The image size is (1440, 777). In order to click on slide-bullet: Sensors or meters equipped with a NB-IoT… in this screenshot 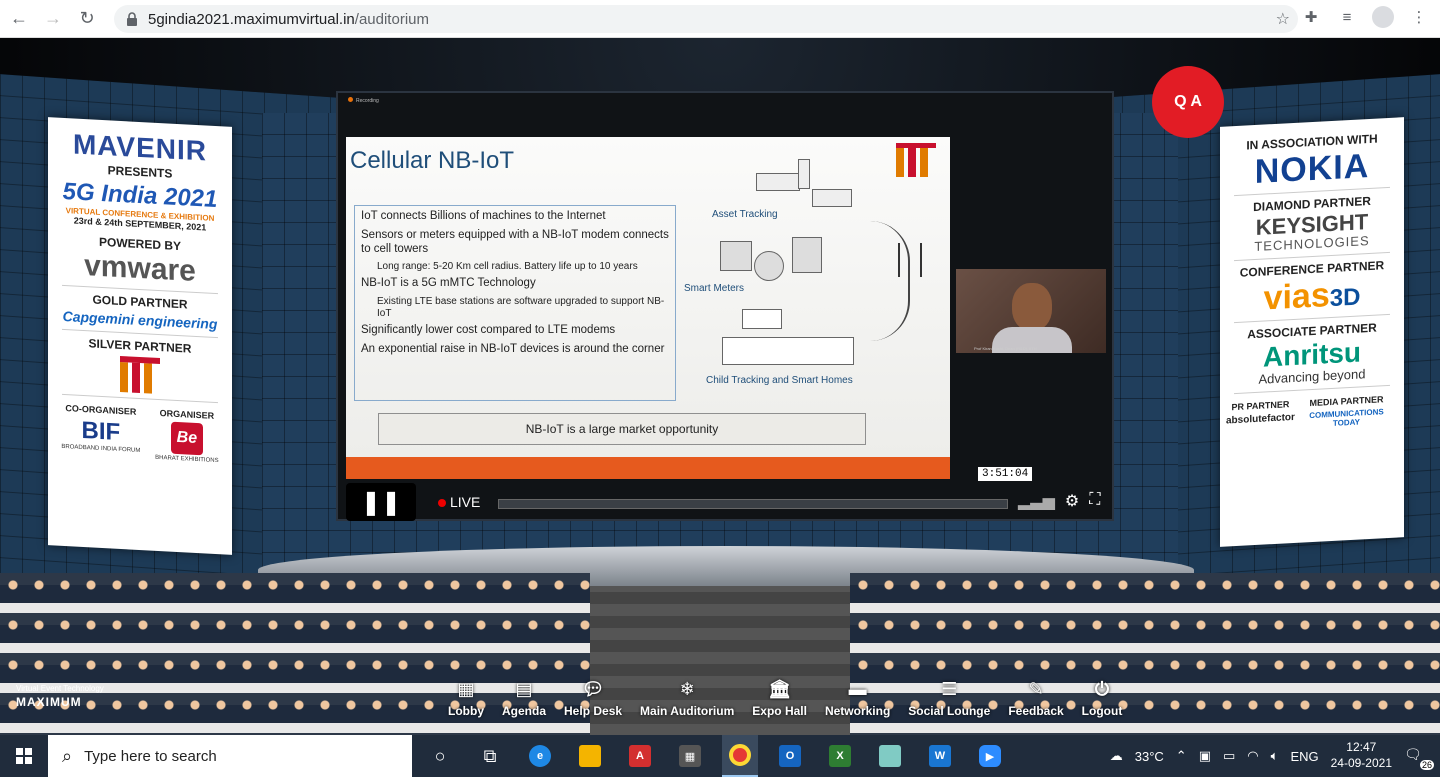, I will do `click(515, 241)`.